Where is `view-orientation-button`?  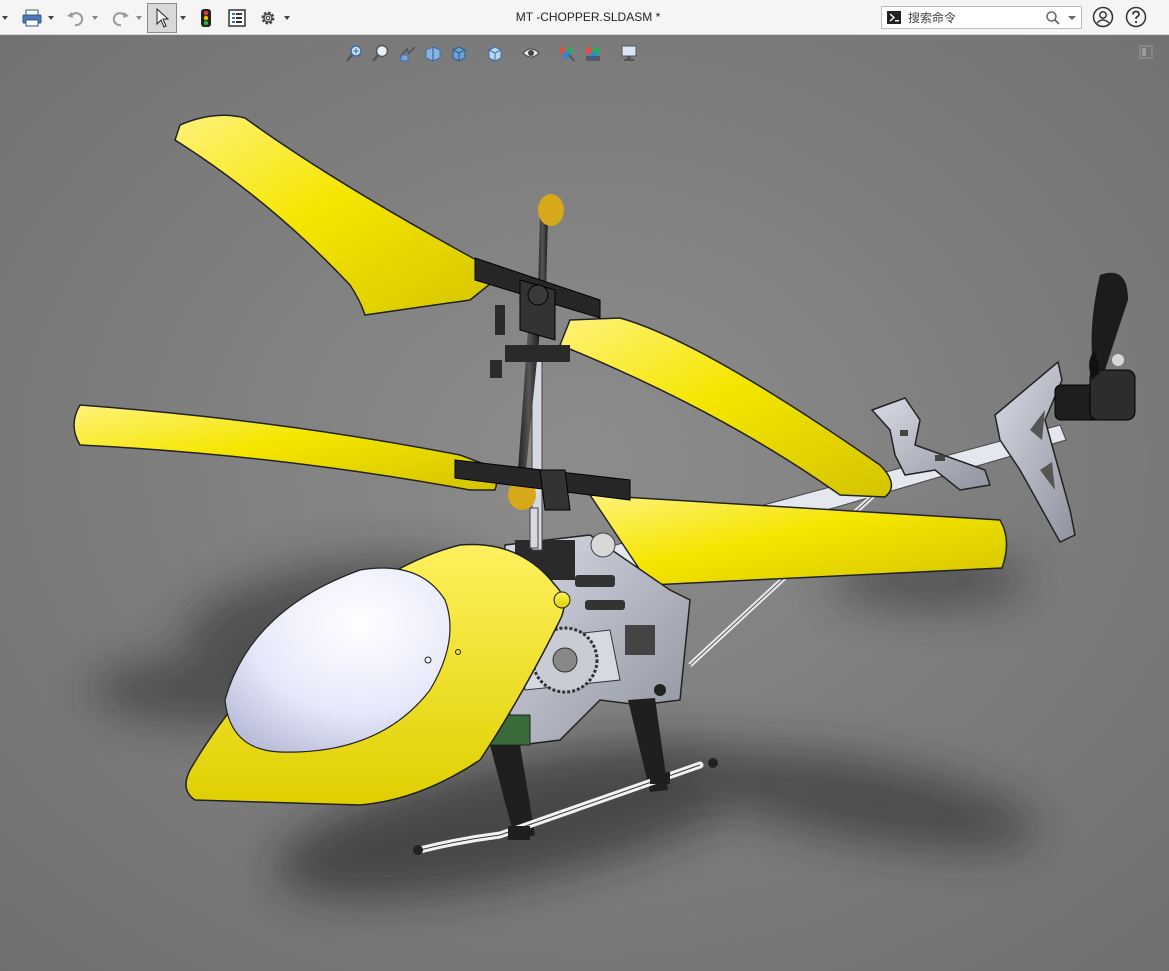 view-orientation-button is located at coordinates (459, 53).